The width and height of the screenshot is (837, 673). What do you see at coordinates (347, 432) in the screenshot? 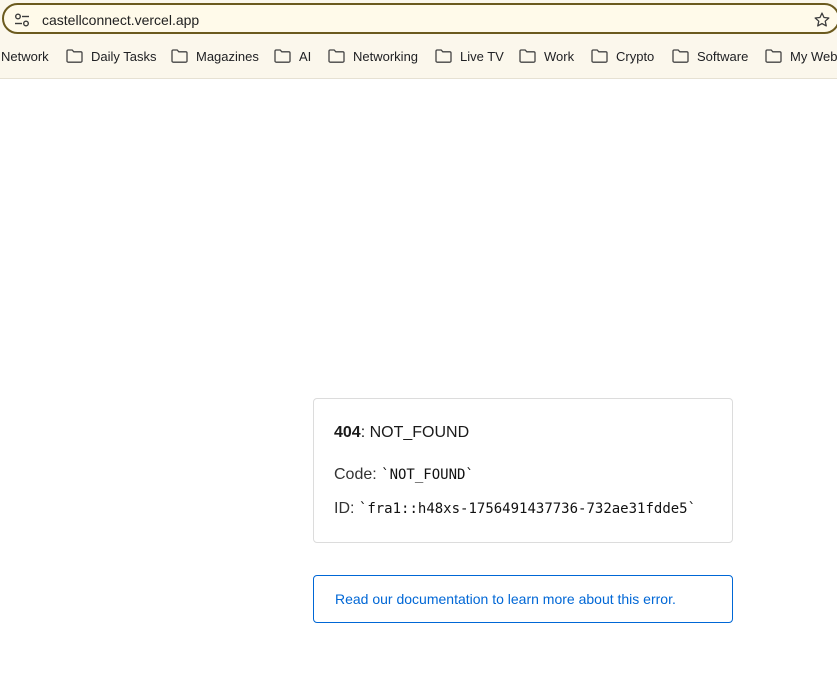
I see `error-status-code: 404` at bounding box center [347, 432].